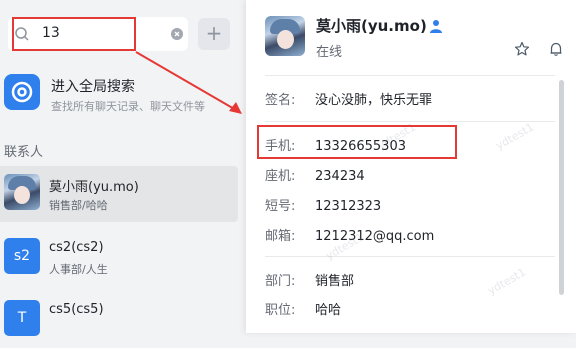 The height and width of the screenshot is (348, 576). I want to click on field-label: 短号:, so click(280, 206).